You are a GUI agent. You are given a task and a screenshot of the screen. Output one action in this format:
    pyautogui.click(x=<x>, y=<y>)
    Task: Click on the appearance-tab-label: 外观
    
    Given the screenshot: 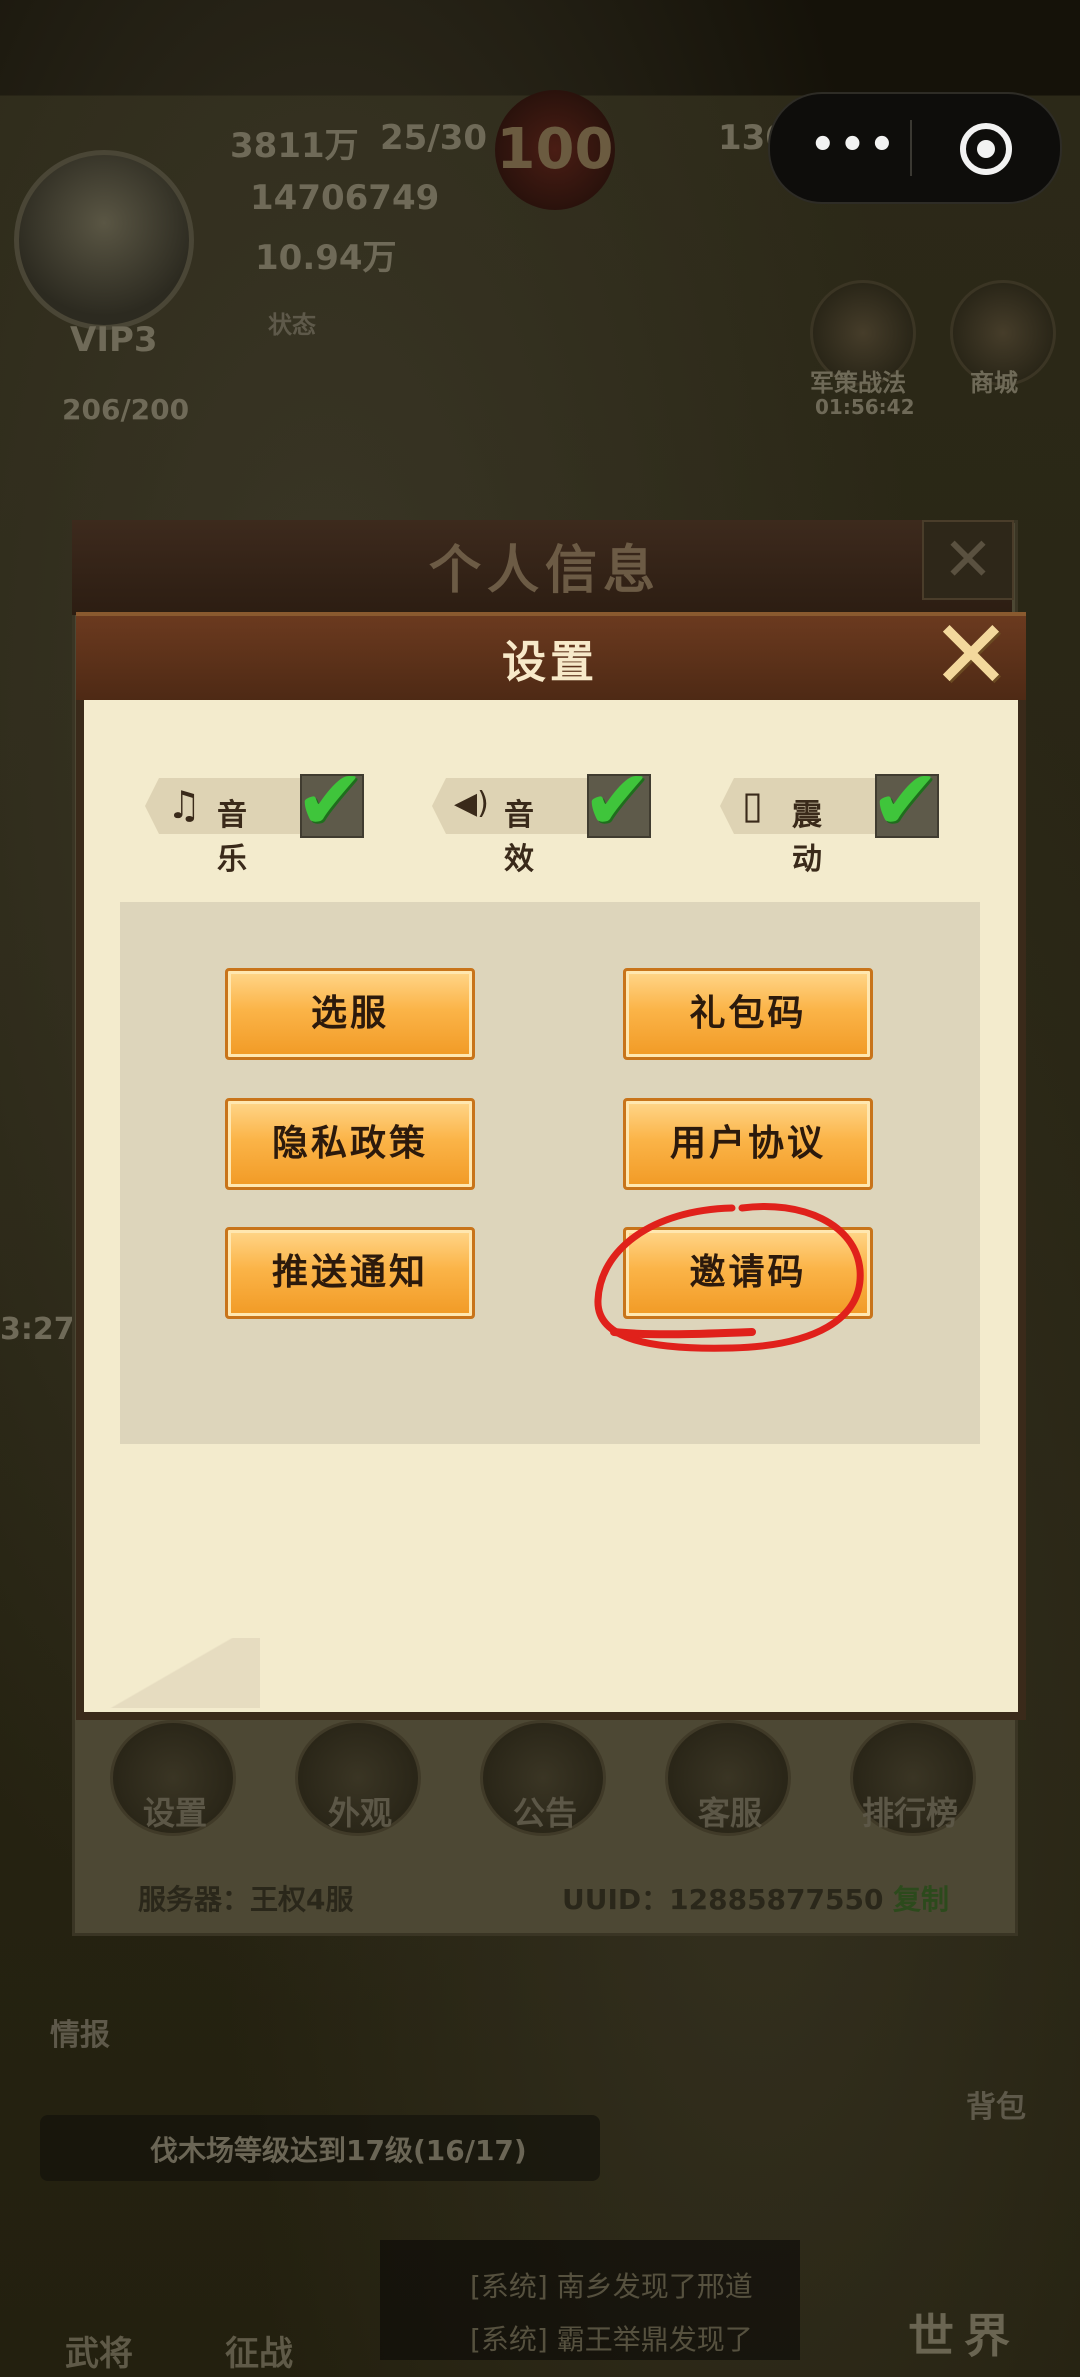 What is the action you would take?
    pyautogui.click(x=359, y=1813)
    